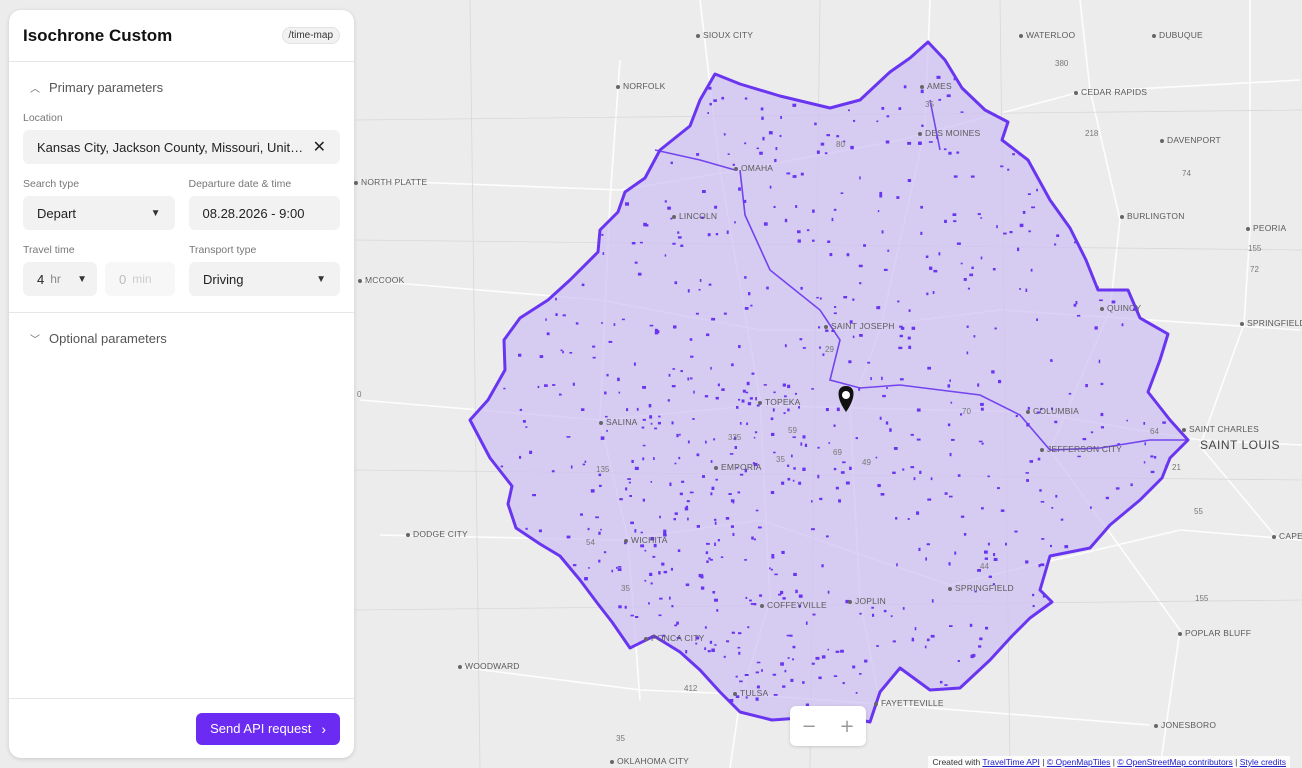 This screenshot has height=768, width=1302. Describe the element at coordinates (698, 216) in the screenshot. I see `city-name: LINCOLN` at that location.